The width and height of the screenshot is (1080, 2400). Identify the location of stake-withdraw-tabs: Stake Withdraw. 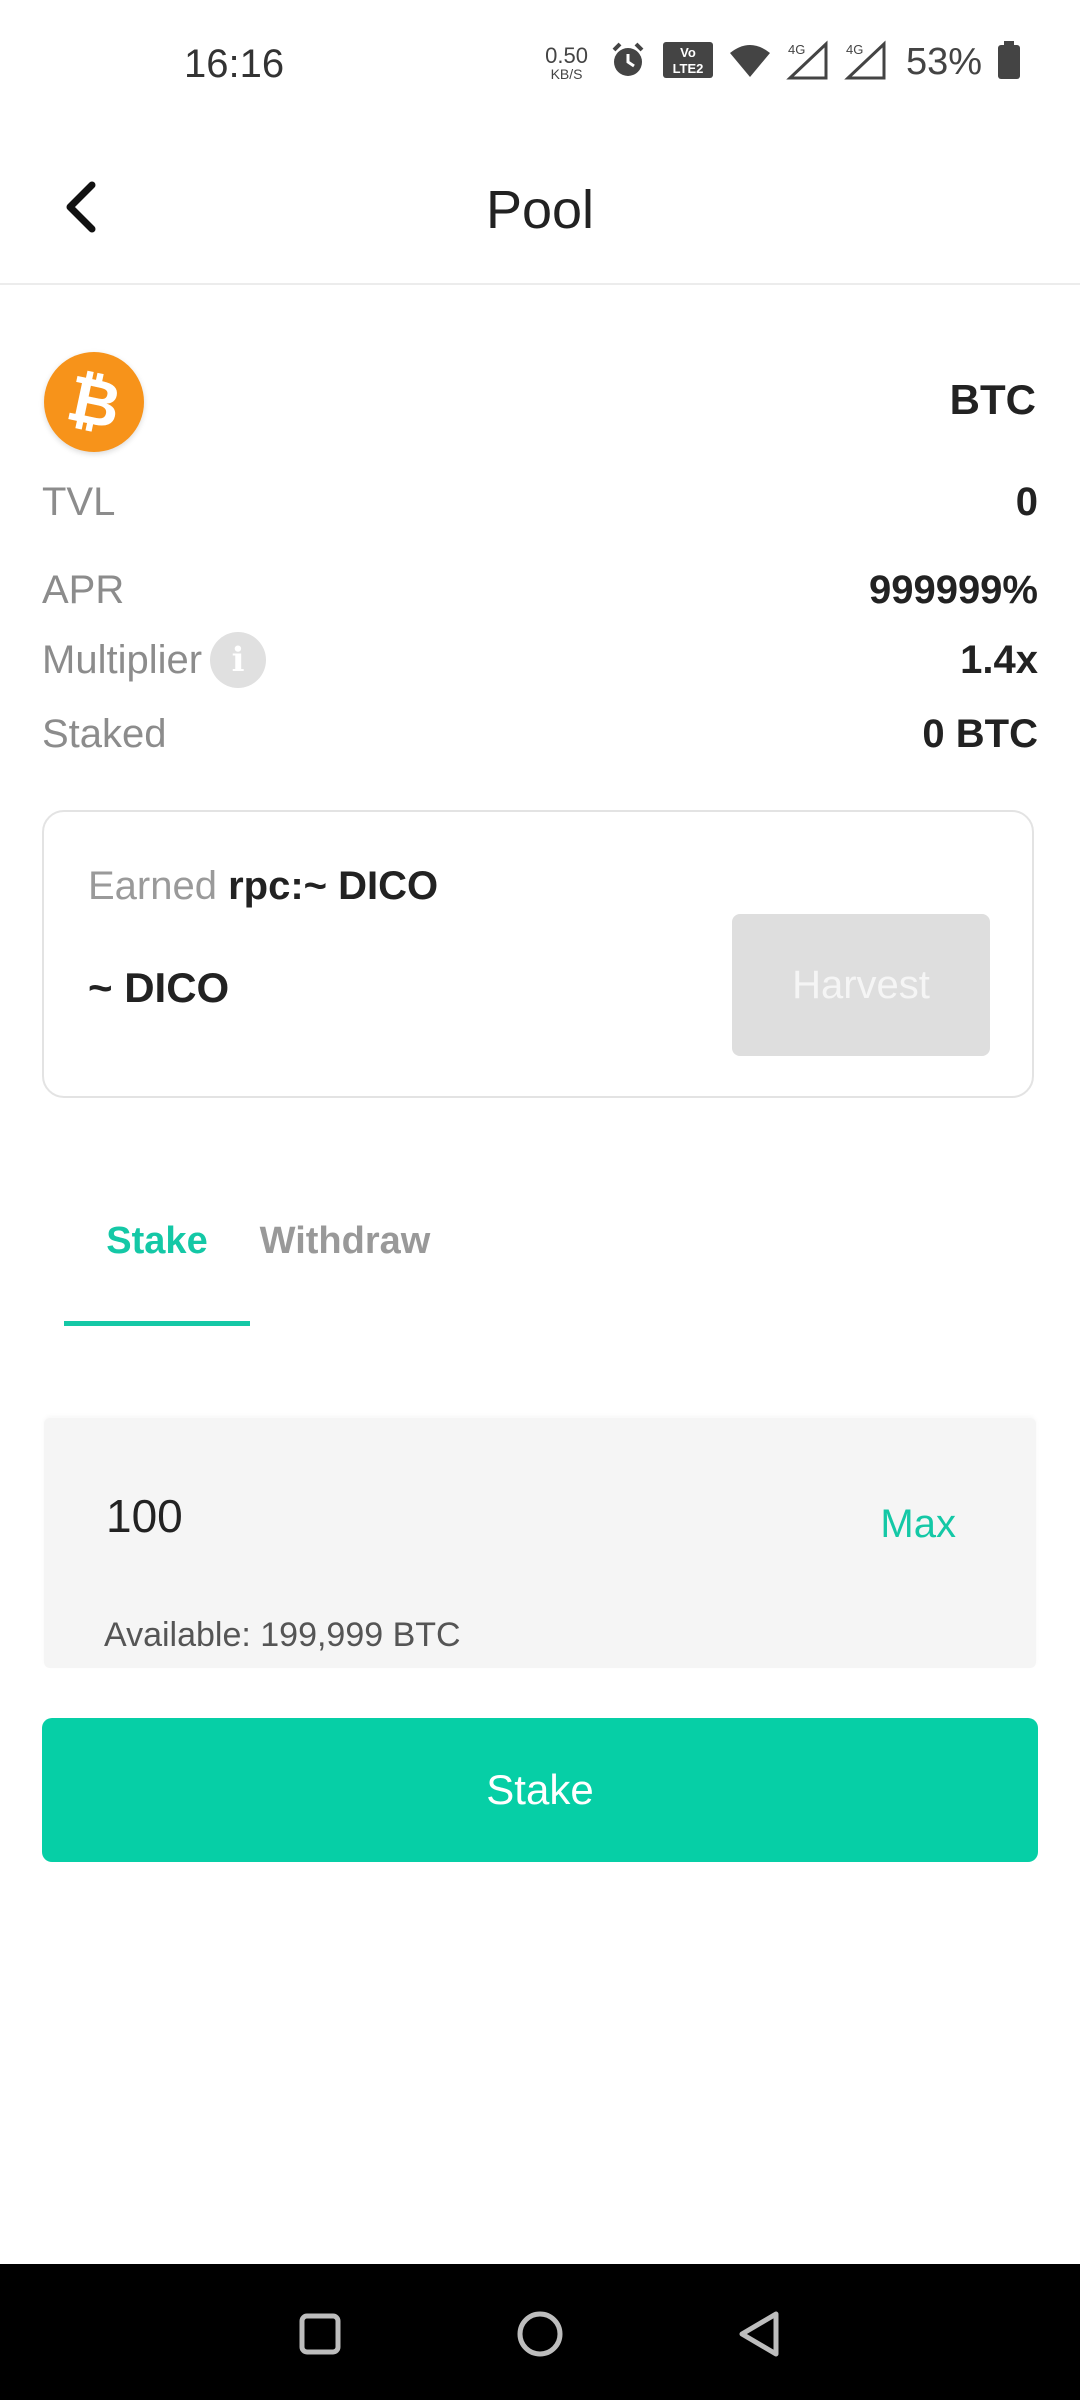
(364, 1273).